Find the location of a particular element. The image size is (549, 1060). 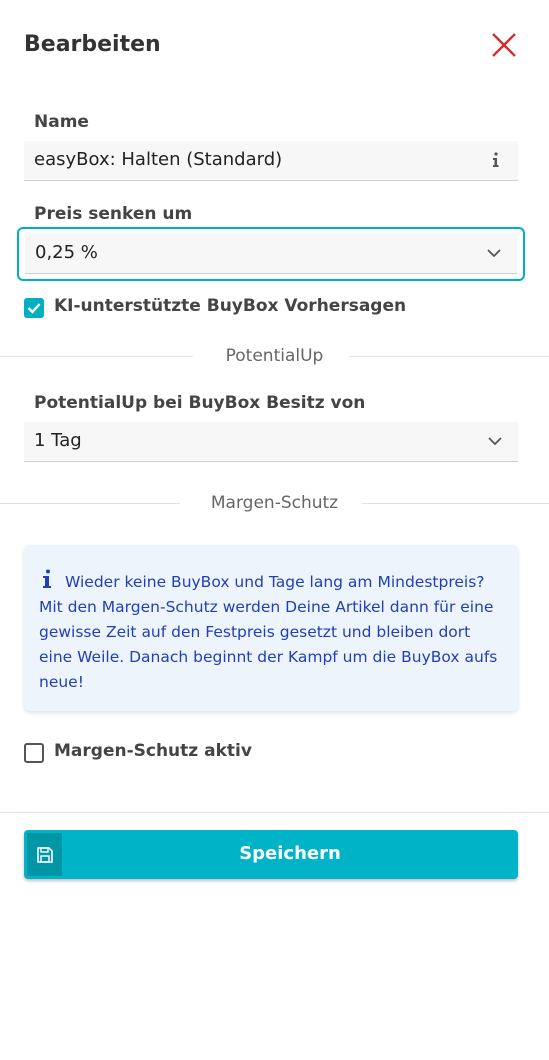

price-select: 0,25 % is located at coordinates (271, 254).